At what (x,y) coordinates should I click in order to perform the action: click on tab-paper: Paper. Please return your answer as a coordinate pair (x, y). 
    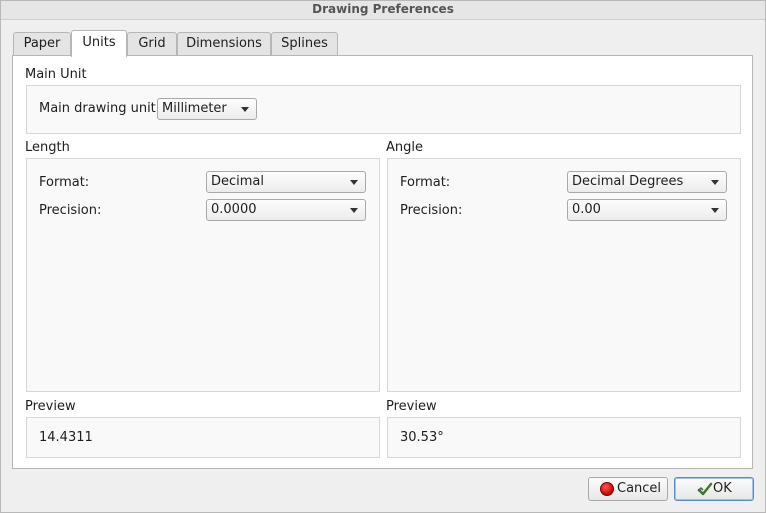
    Looking at the image, I should click on (42, 44).